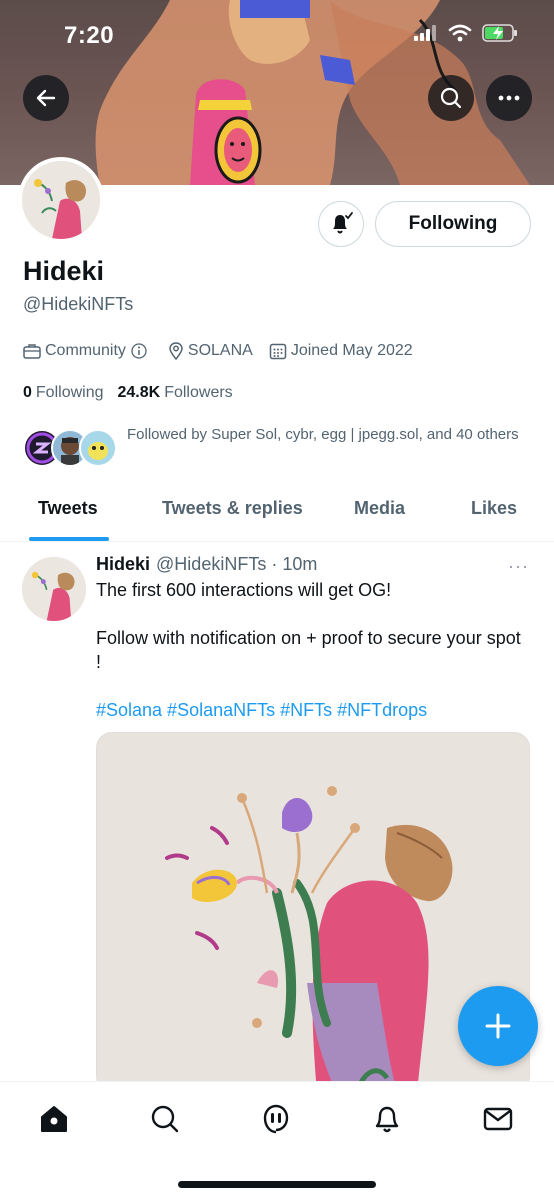 This screenshot has width=554, height=1200. What do you see at coordinates (499, 33) in the screenshot?
I see `battery-charging-icon` at bounding box center [499, 33].